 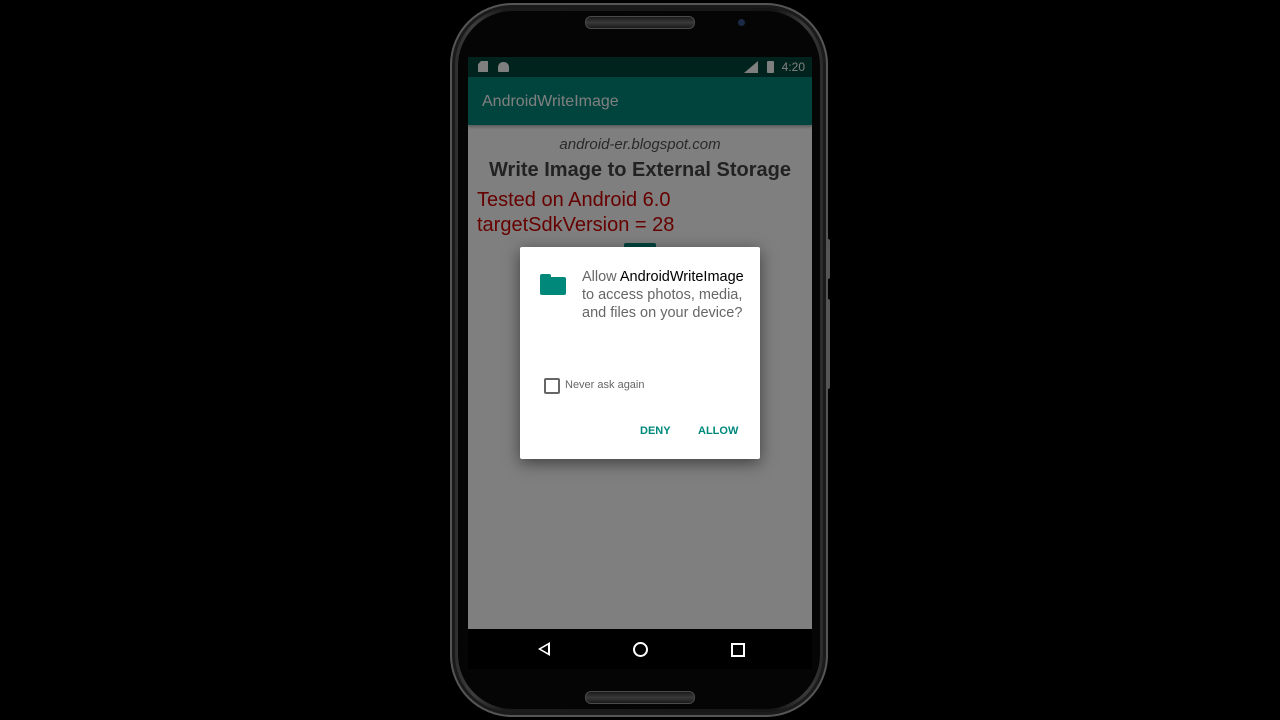 What do you see at coordinates (640, 22) in the screenshot?
I see `top-speaker` at bounding box center [640, 22].